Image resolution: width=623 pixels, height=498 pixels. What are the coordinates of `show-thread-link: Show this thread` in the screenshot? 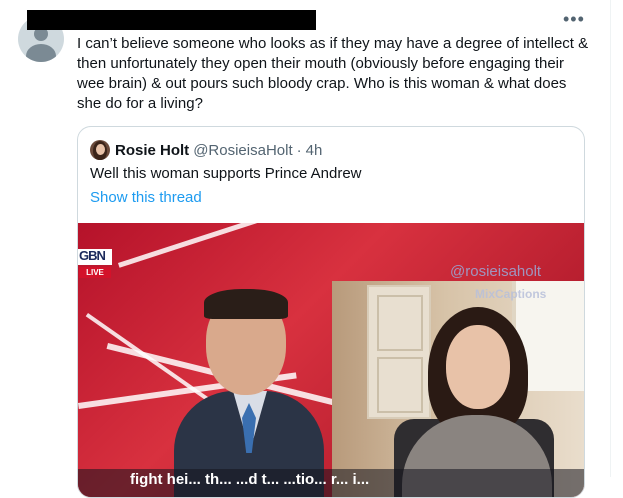 It's located at (146, 197).